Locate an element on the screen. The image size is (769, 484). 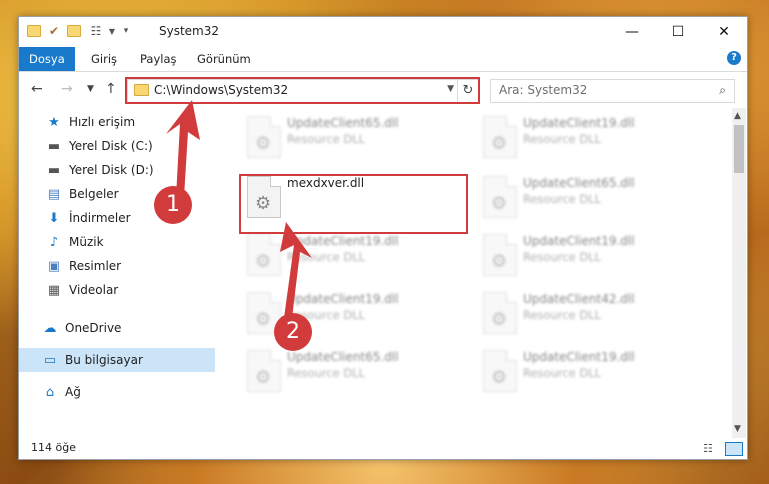
ribbon: Dosya Giriş Paylaş Görünüm ? is located at coordinates (383, 59).